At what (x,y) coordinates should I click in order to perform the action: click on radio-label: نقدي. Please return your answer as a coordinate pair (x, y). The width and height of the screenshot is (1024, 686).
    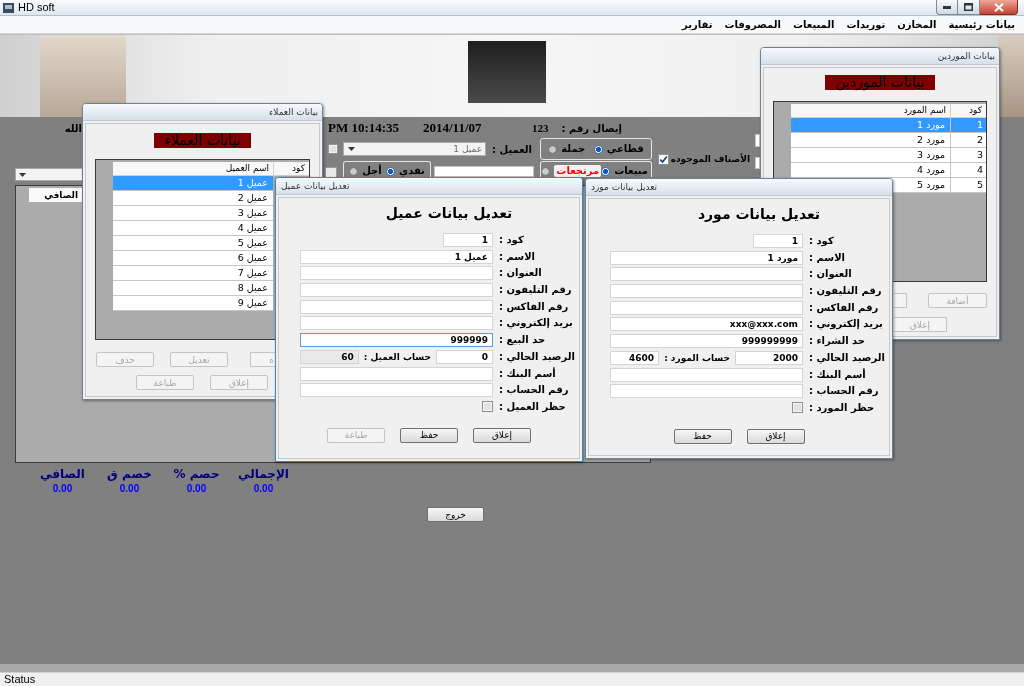
    Looking at the image, I should click on (411, 171).